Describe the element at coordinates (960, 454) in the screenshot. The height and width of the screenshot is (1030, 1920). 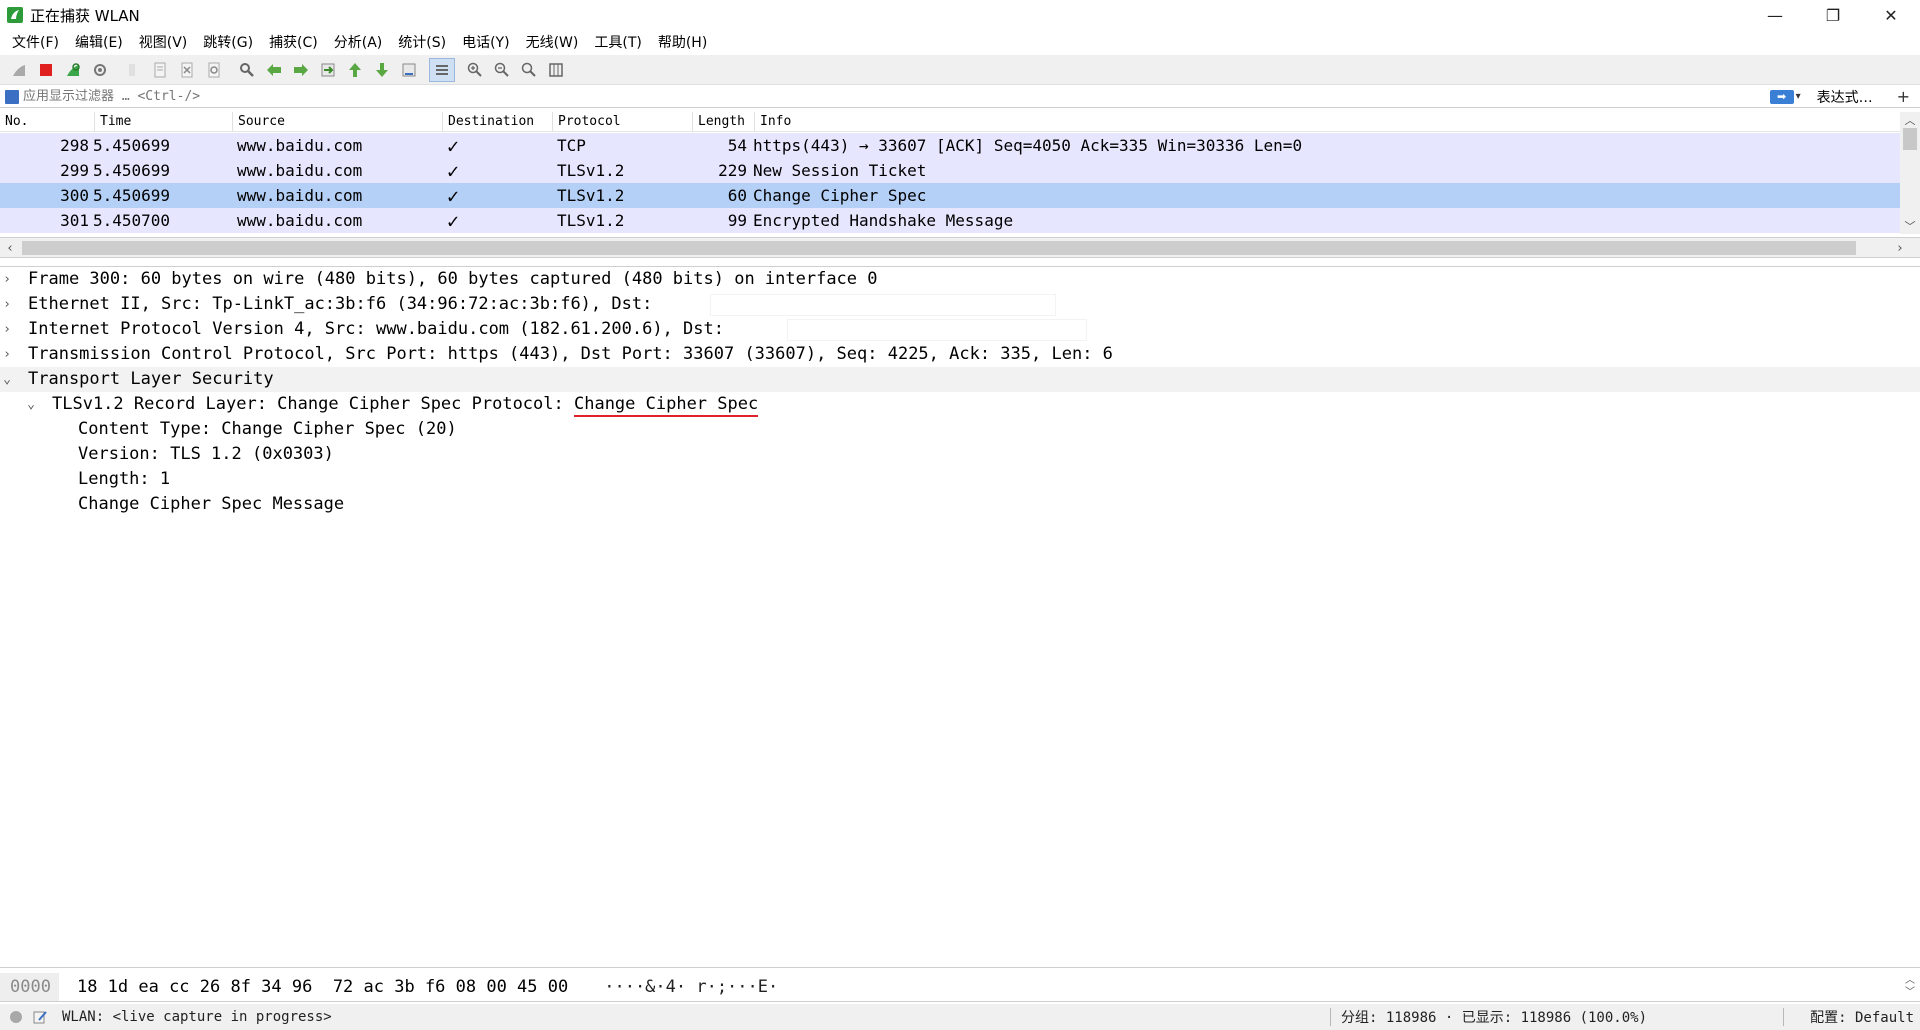
I see `tree-row-version: Version: TLS 1.2 (0x0303)` at that location.